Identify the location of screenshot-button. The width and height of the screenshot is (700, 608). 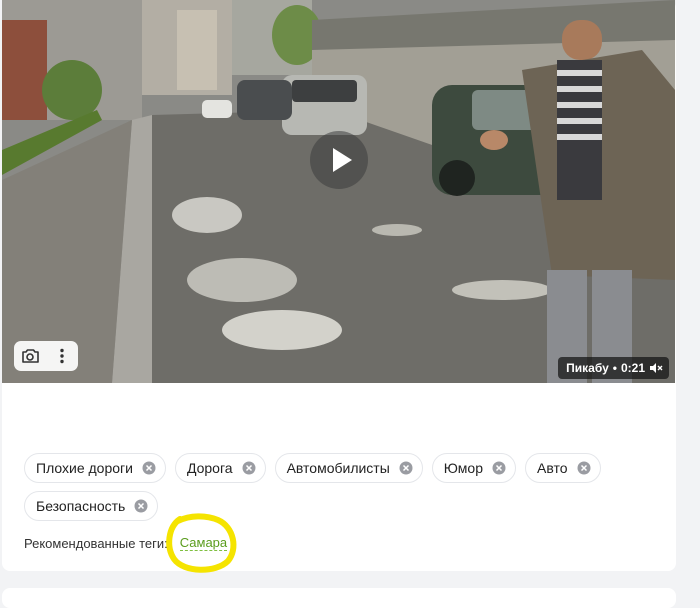
(30, 356).